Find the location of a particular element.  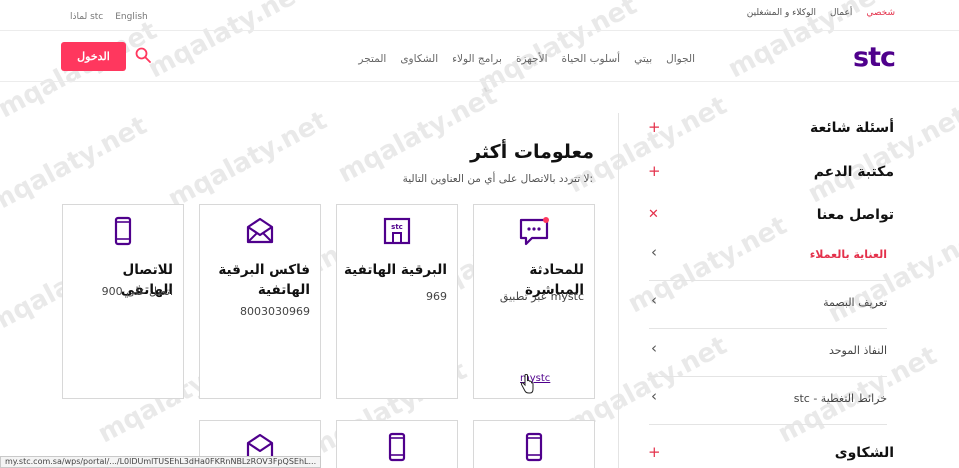

sidebar-section-complaints: الشكاوى + is located at coordinates (763, 455).